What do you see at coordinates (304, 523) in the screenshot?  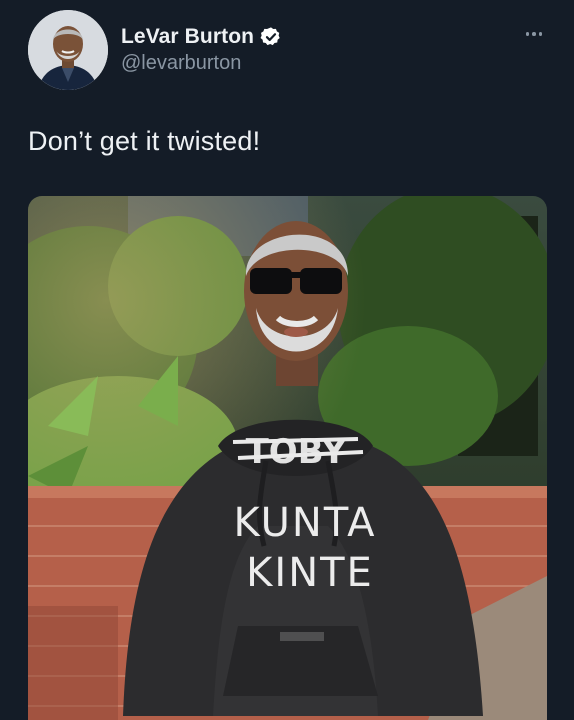 I see `hoodie-text-line1: KUNTA` at bounding box center [304, 523].